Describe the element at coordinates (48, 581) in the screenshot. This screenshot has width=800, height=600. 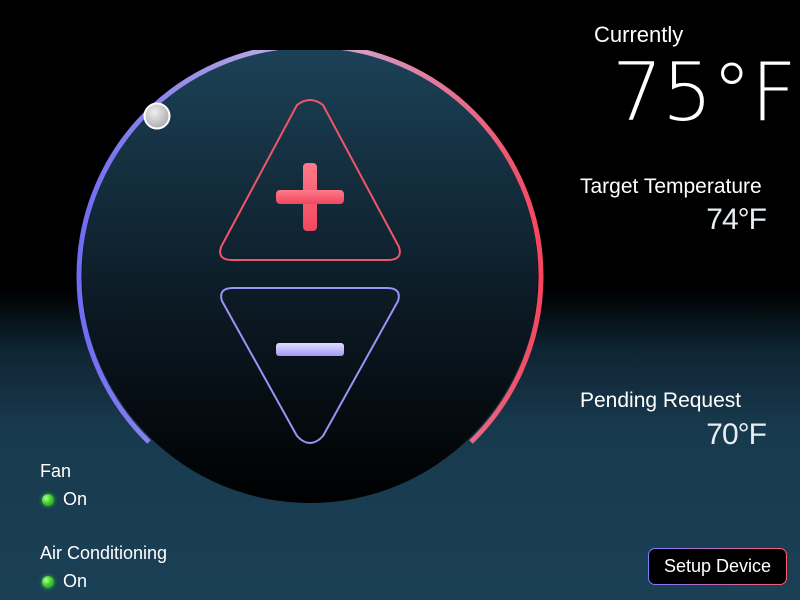
I see `air-conditioning-indicator-icon` at that location.